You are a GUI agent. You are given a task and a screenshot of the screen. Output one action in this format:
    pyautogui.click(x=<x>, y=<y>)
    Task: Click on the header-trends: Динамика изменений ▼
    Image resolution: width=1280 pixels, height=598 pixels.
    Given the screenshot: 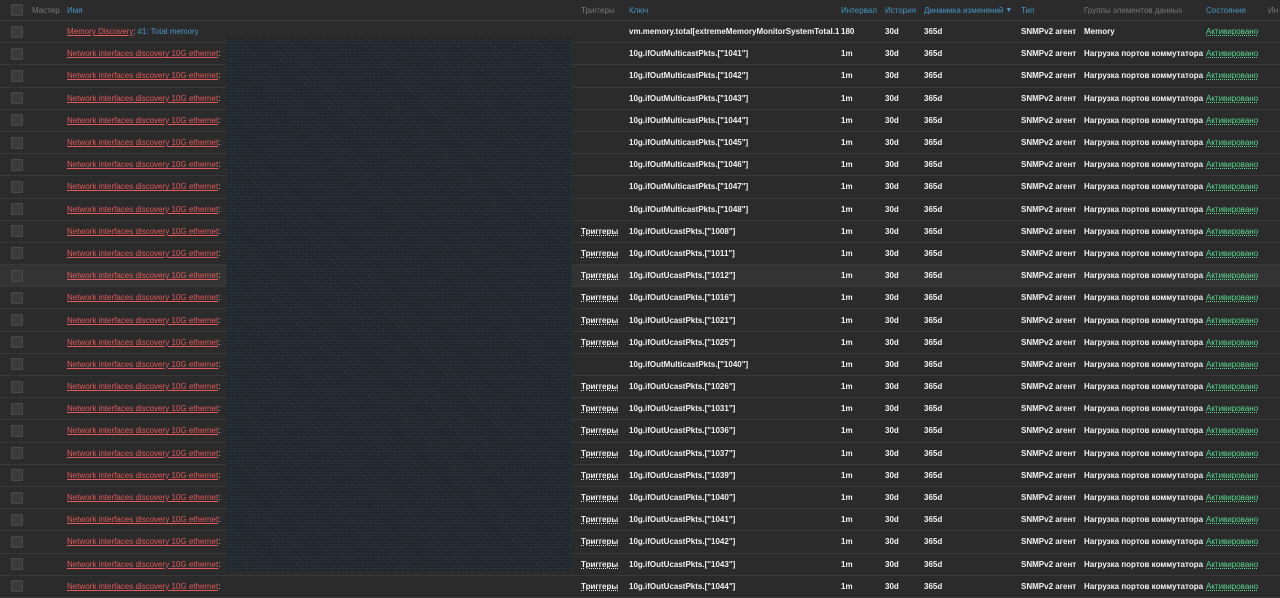 What is the action you would take?
    pyautogui.click(x=972, y=10)
    